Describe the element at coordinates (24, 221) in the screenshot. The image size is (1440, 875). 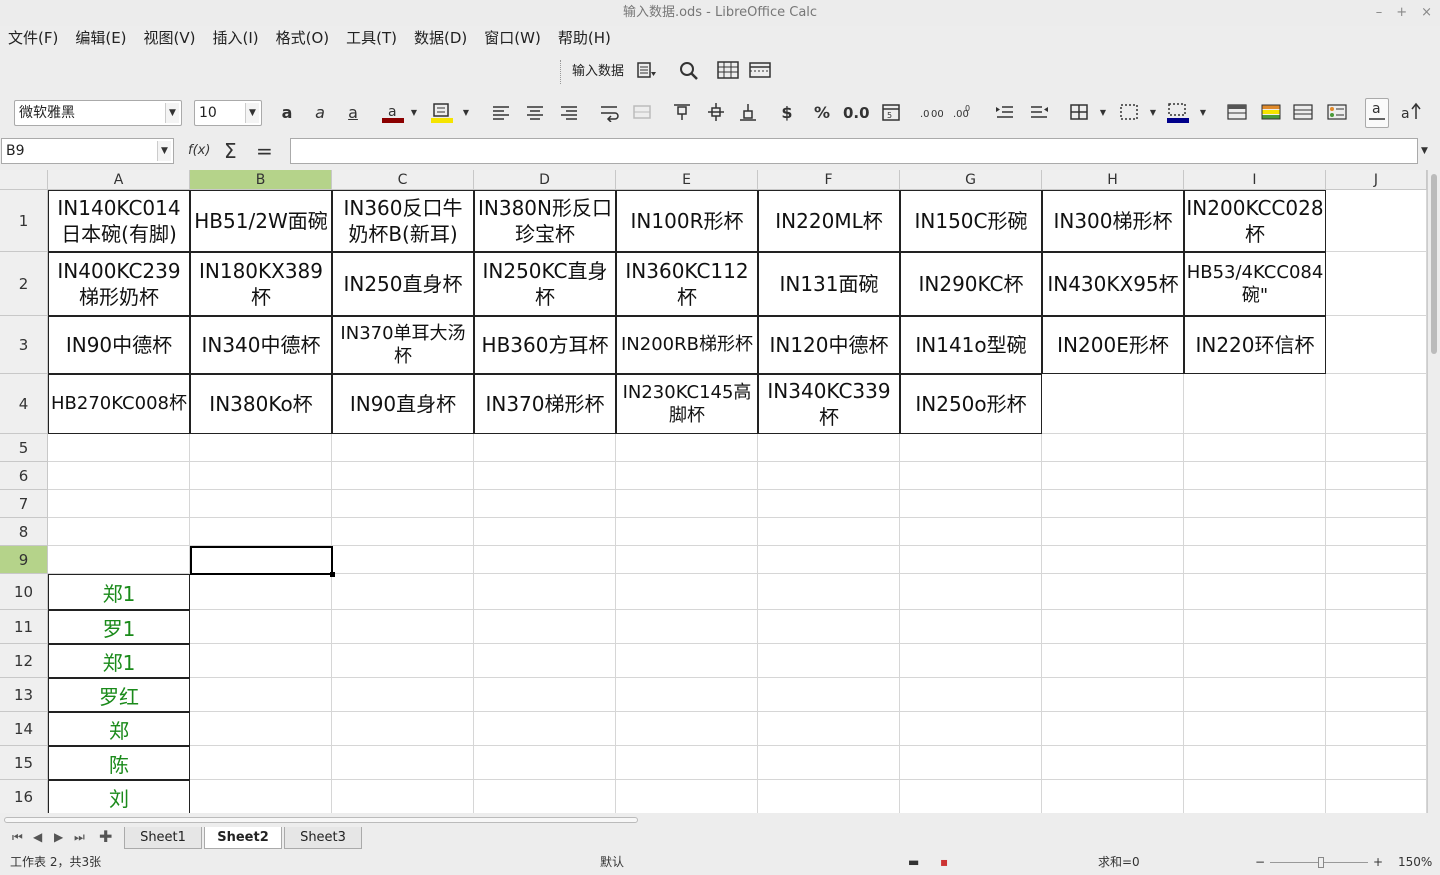
I see `row-header-1: 1` at that location.